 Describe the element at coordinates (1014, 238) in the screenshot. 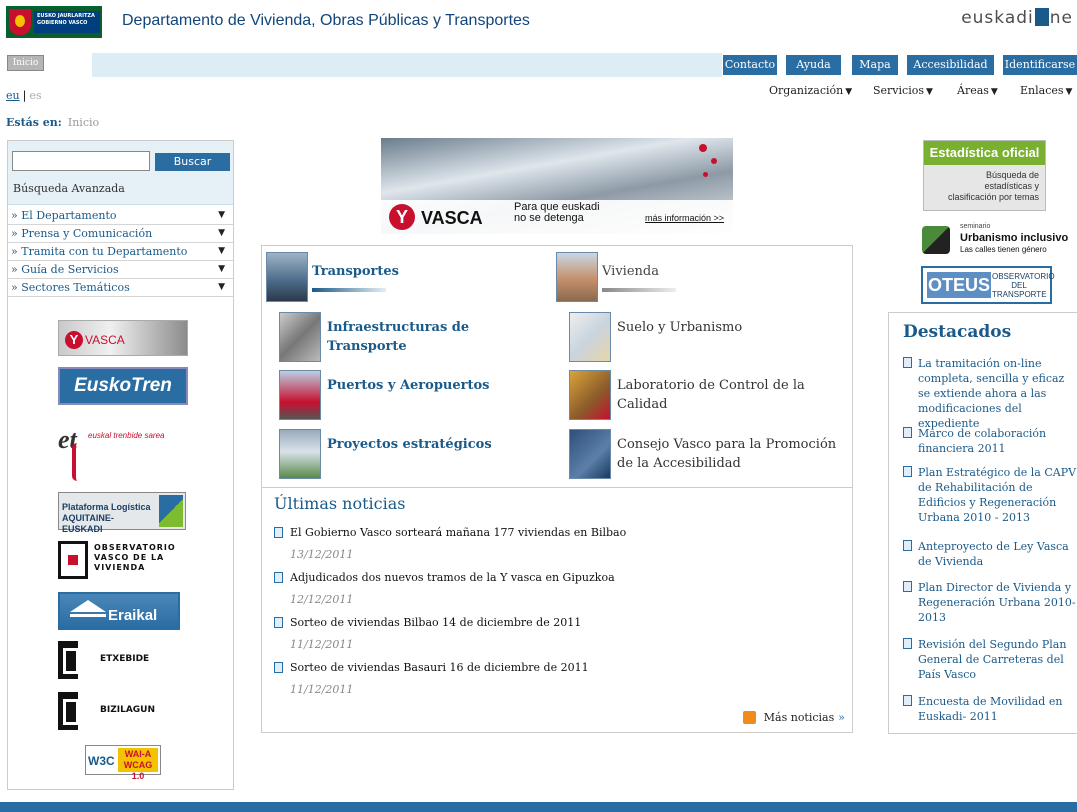

I see `urbanismo-title: Urbanismo inclusivo` at that location.